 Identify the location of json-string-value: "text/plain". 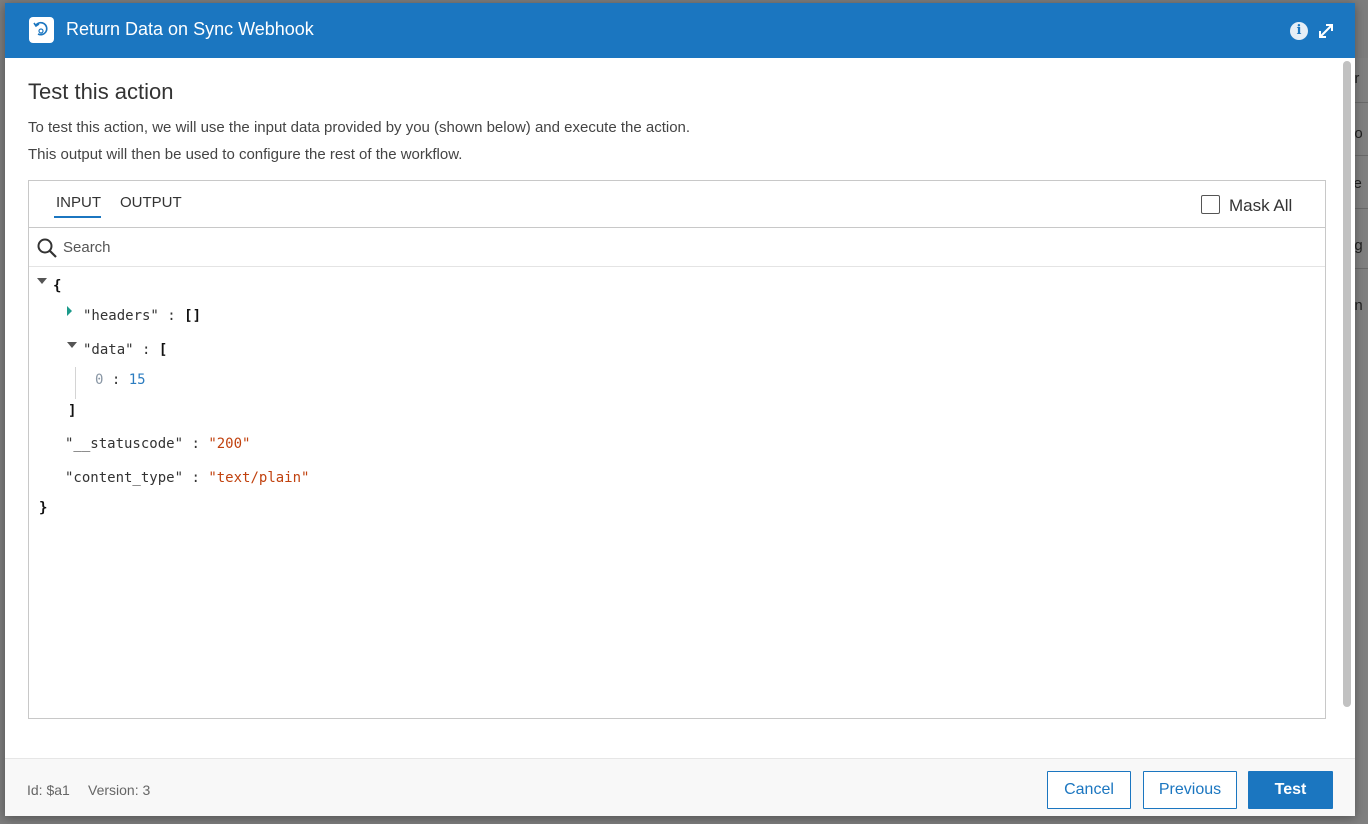
(259, 478).